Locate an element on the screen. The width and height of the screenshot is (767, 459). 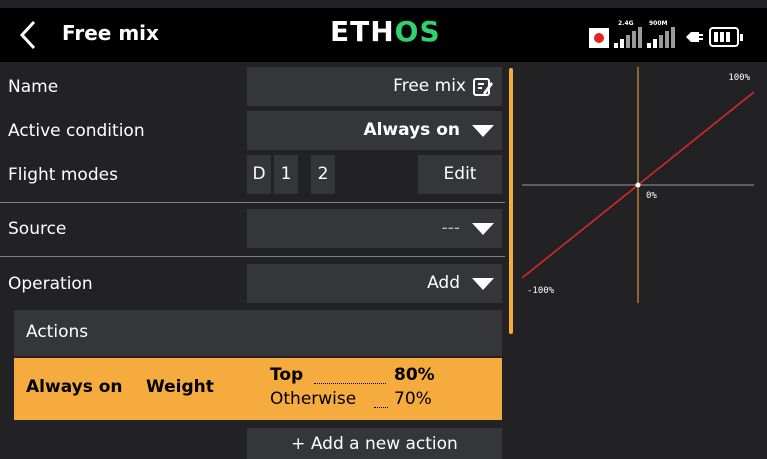
rx2-label: 900M is located at coordinates (658, 23).